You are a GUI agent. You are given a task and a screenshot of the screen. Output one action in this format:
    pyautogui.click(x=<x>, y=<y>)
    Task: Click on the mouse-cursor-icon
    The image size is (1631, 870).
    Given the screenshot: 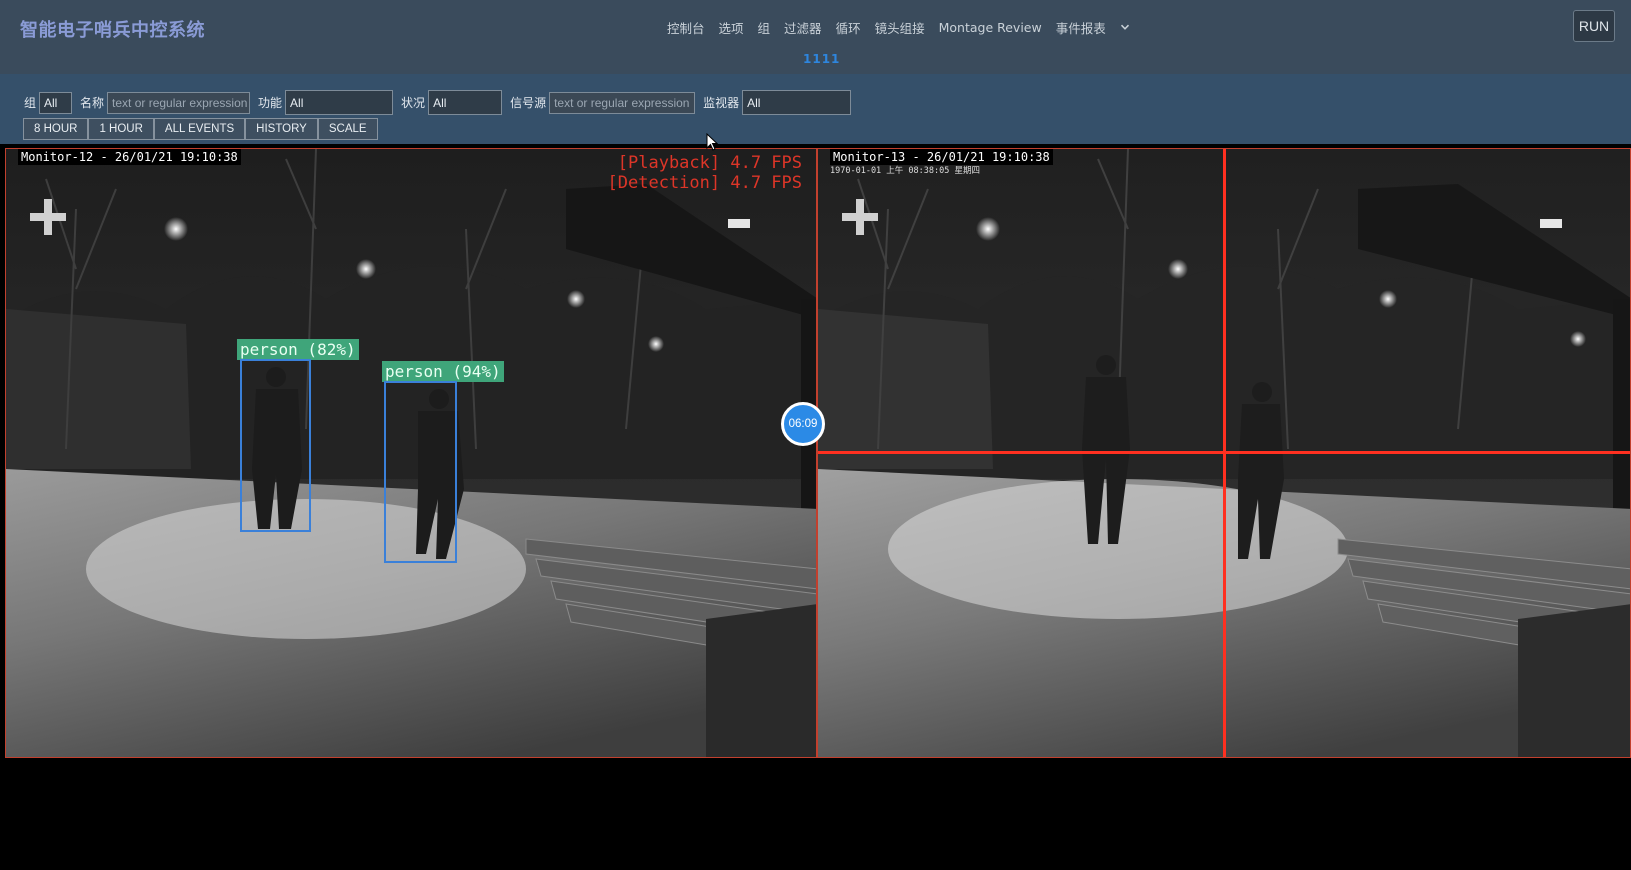 What is the action you would take?
    pyautogui.click(x=712, y=142)
    